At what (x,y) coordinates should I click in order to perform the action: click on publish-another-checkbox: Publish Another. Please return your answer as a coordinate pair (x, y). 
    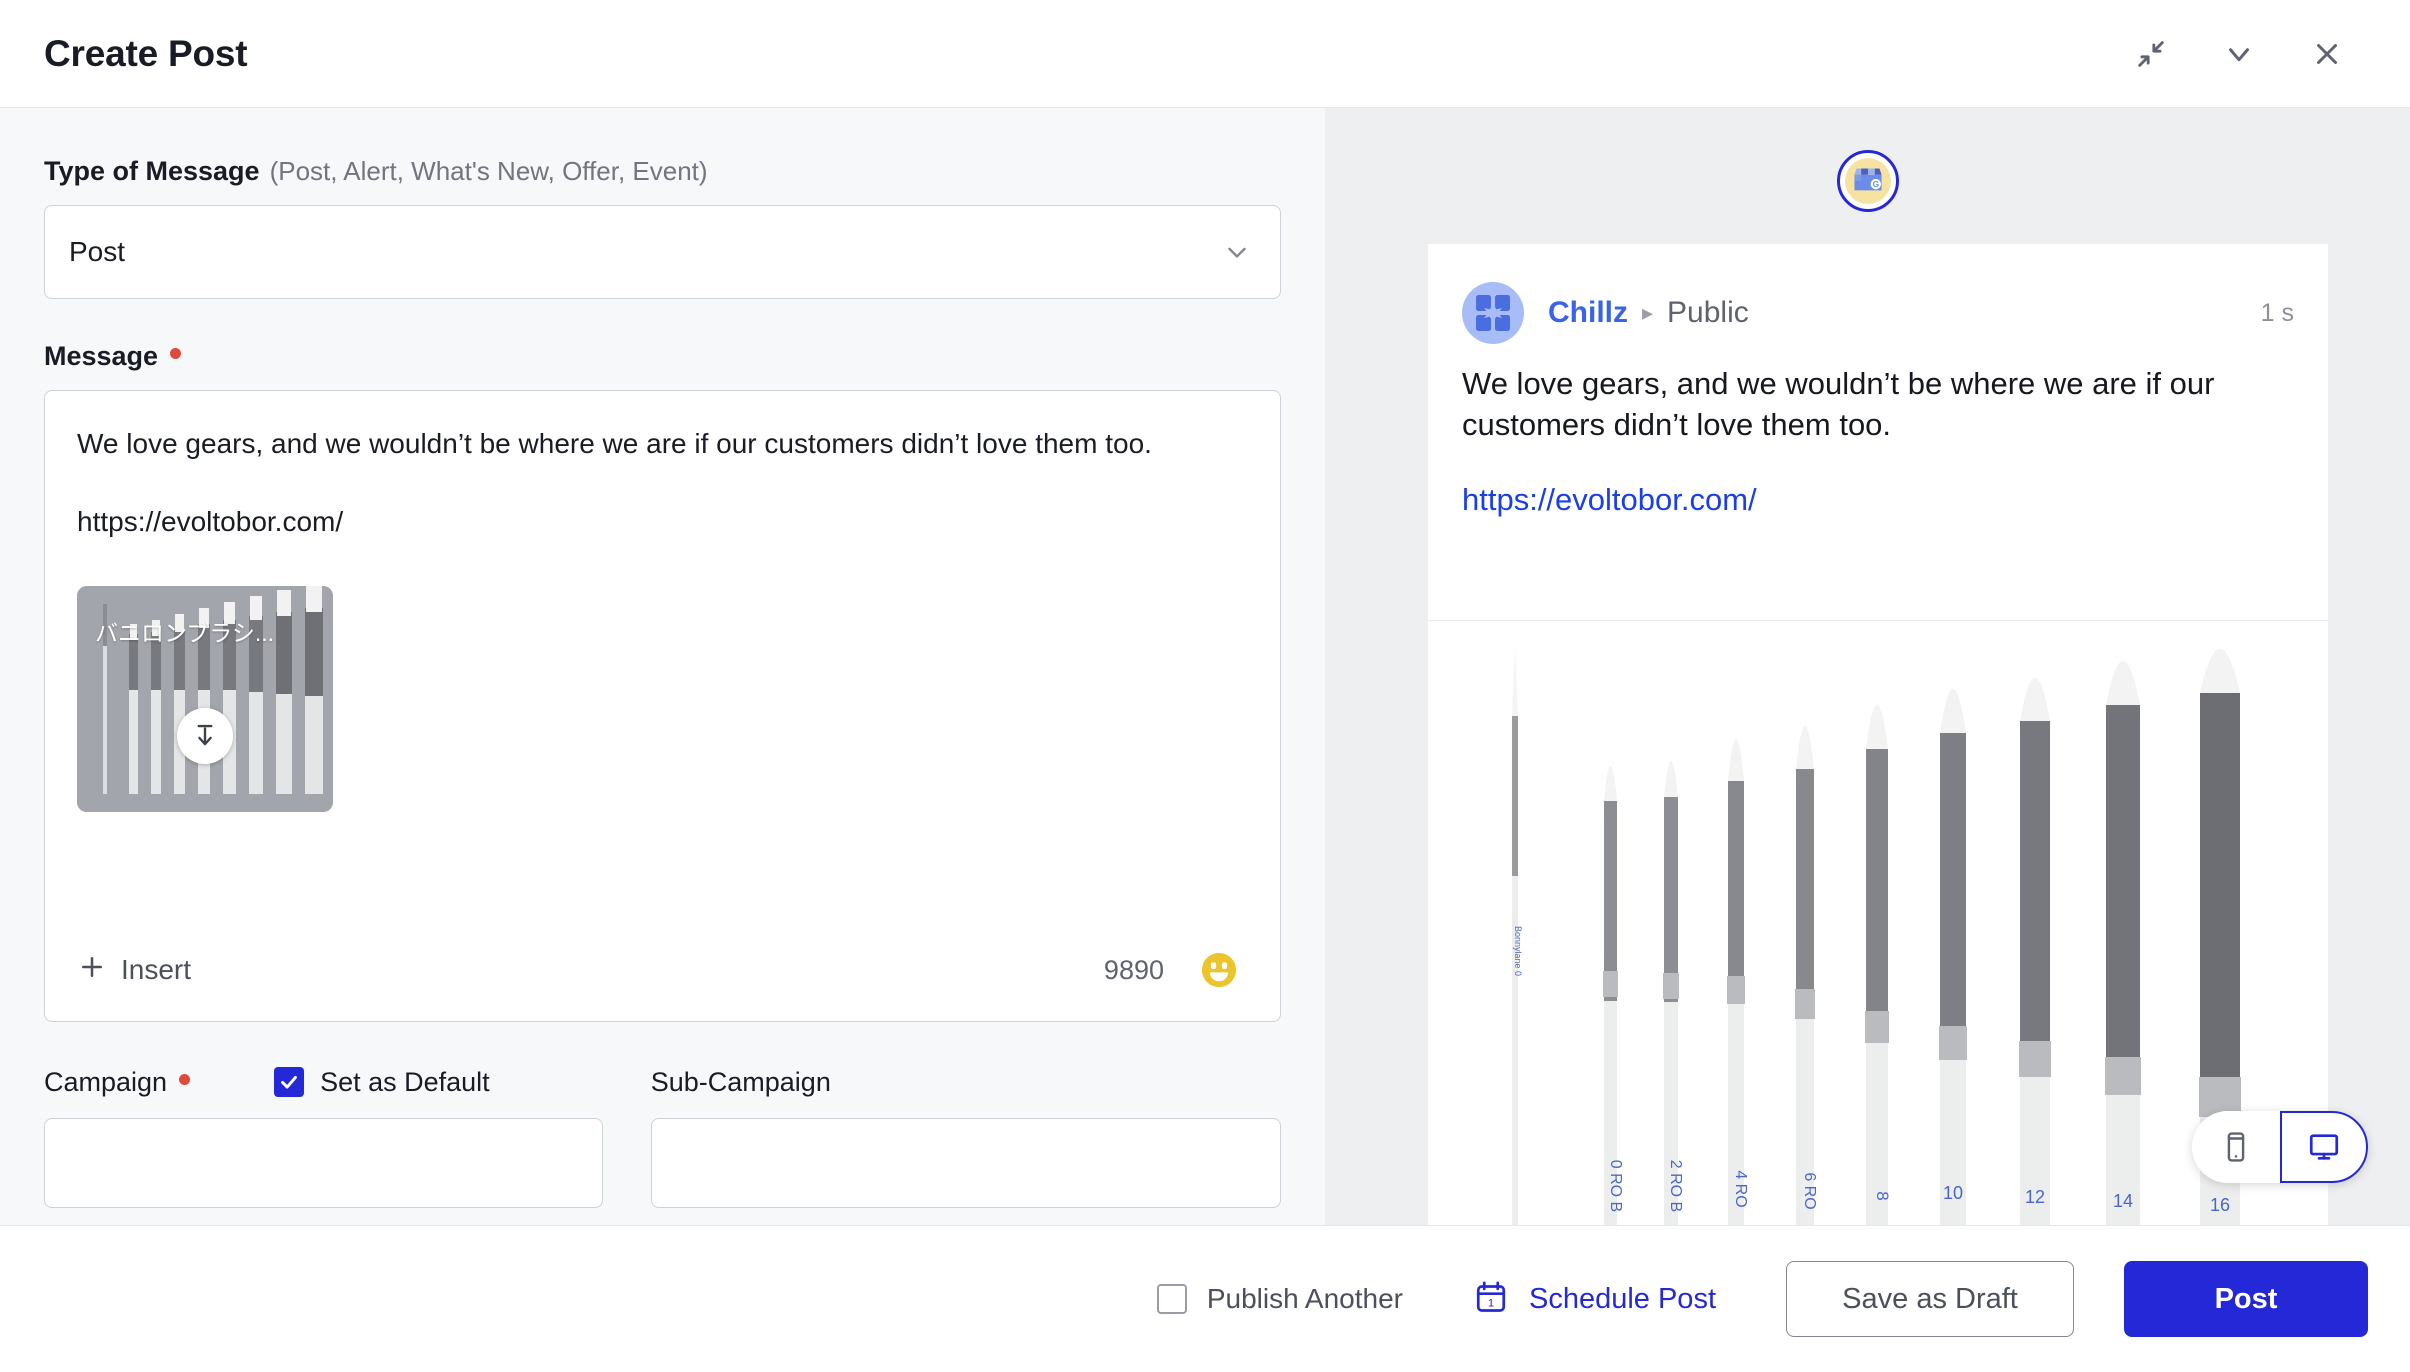
    Looking at the image, I should click on (1279, 1299).